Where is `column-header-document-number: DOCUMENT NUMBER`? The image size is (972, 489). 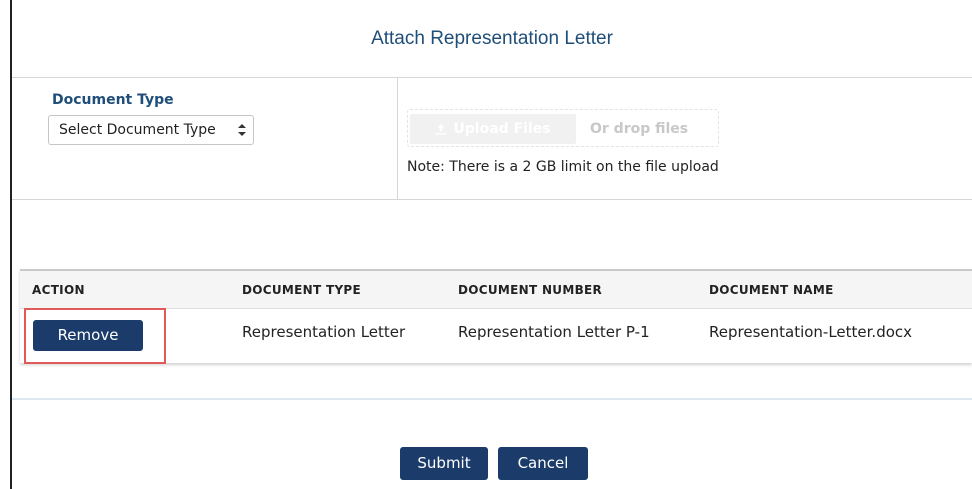
column-header-document-number: DOCUMENT NUMBER is located at coordinates (530, 290).